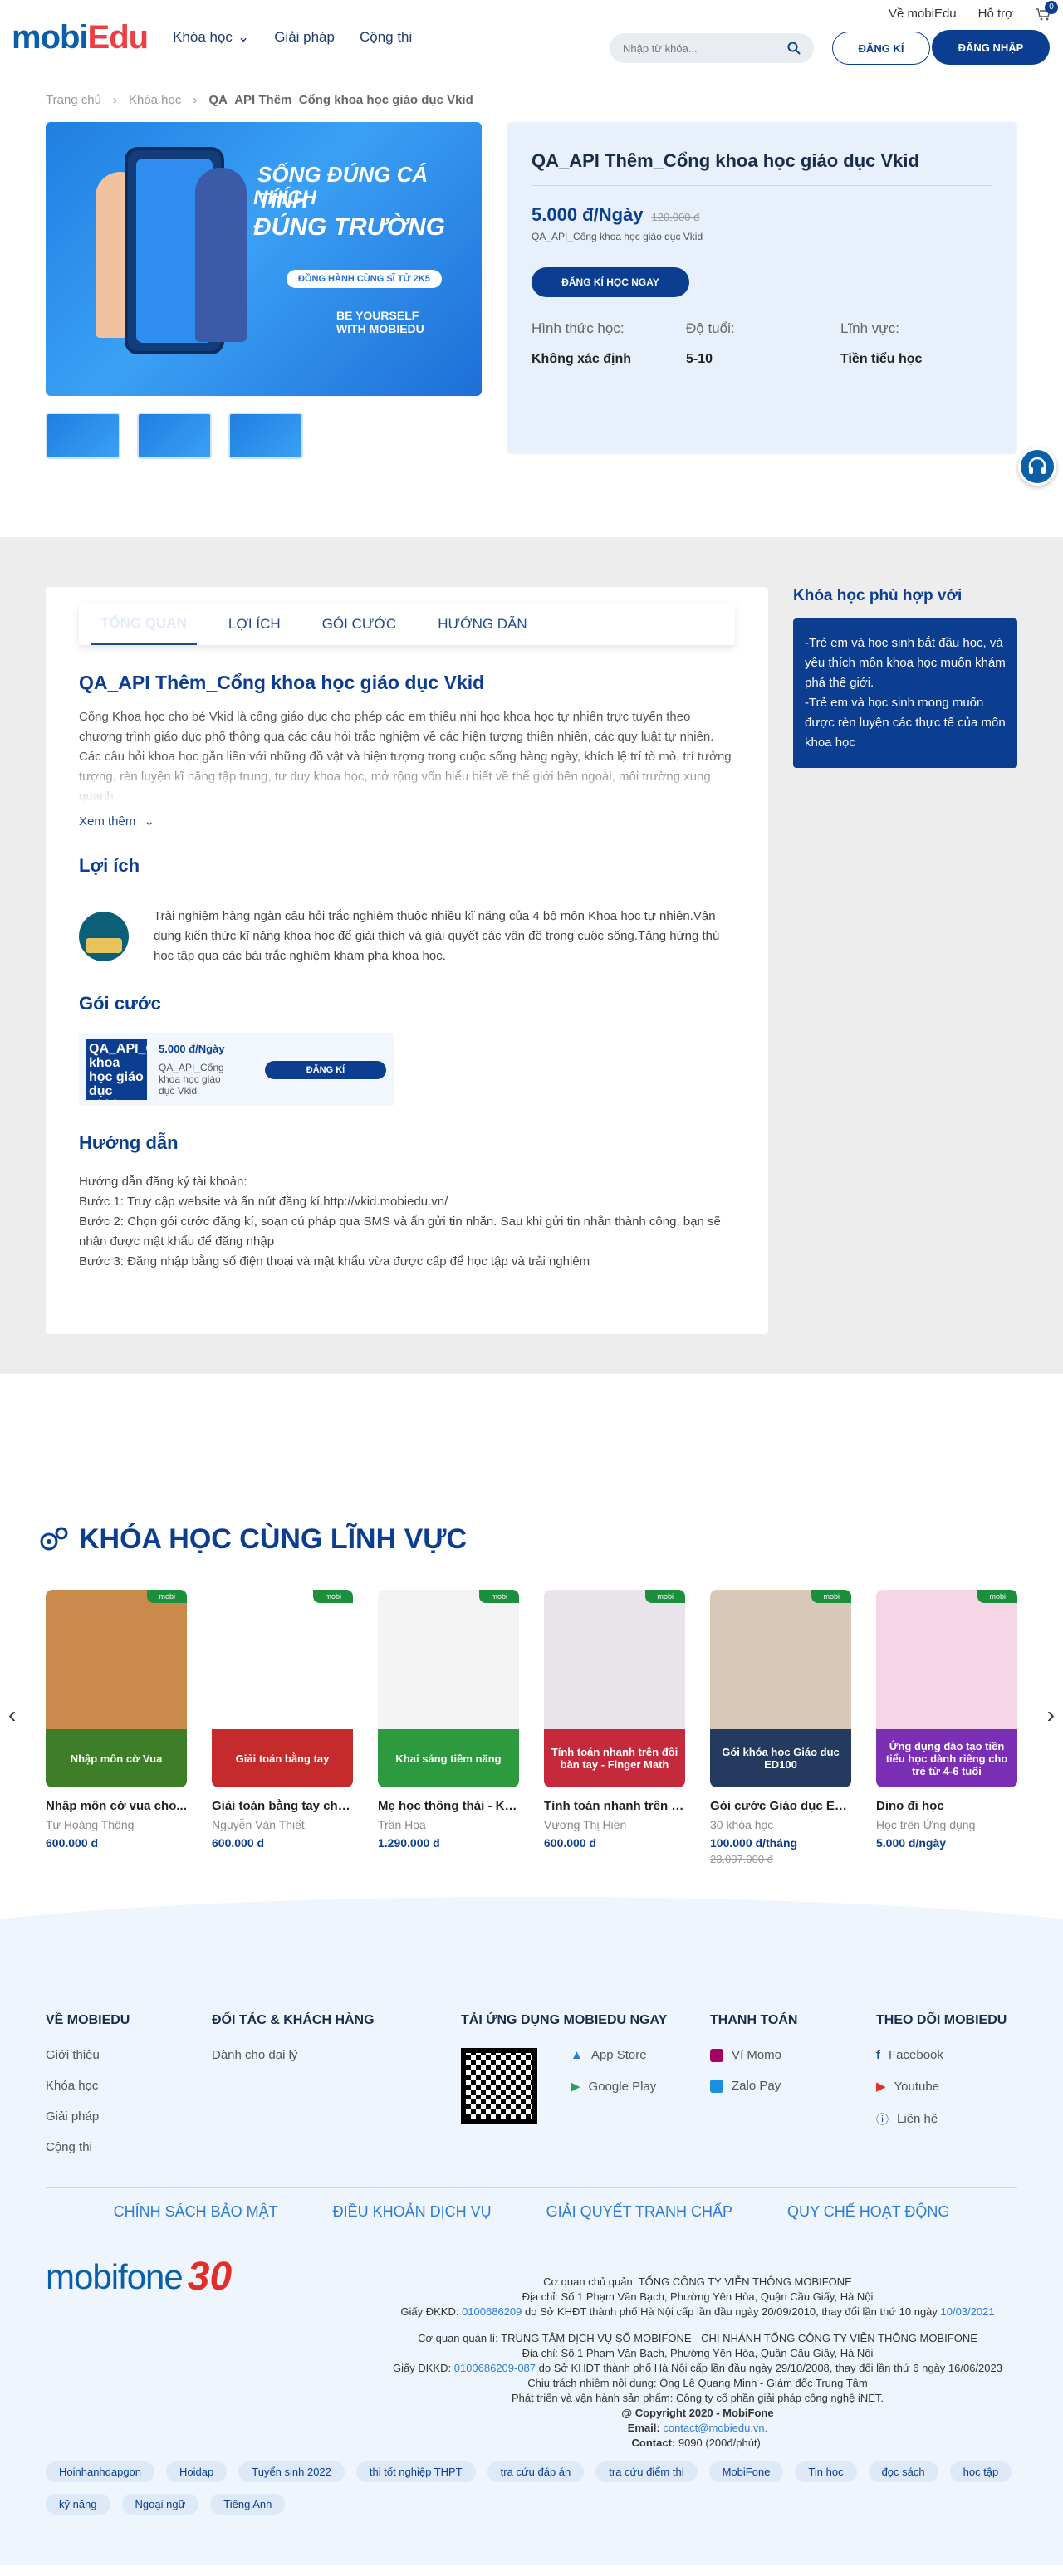  I want to click on dispute-link: GIẢI QUYẾT TRANH CHẤP, so click(639, 2212).